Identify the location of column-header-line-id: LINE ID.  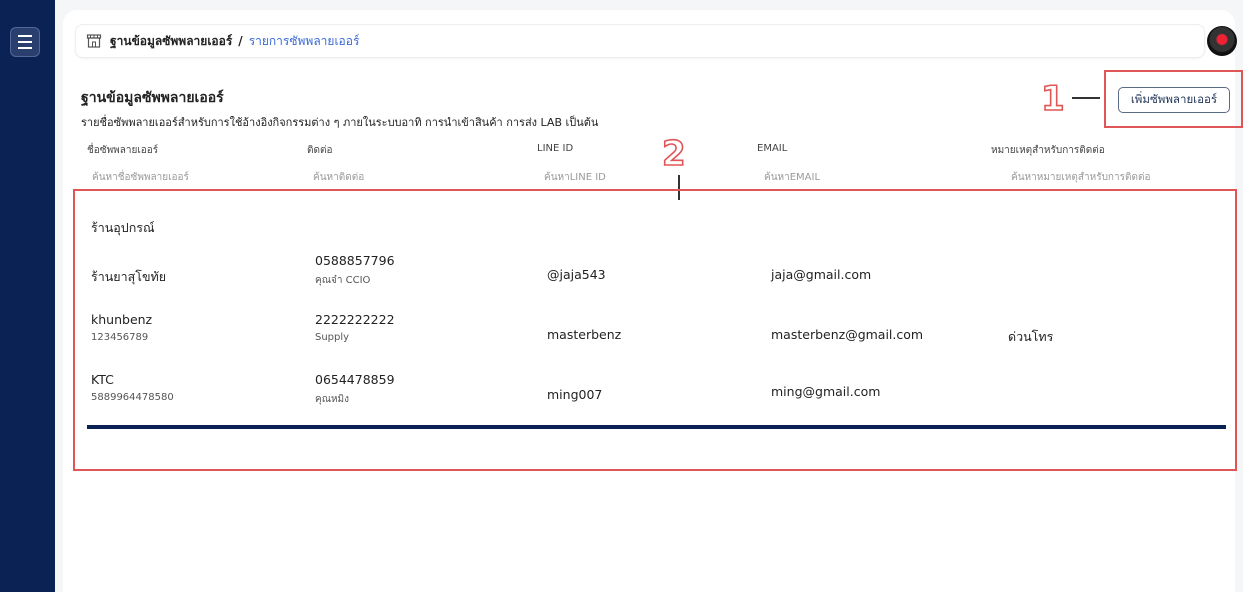
(555, 148).